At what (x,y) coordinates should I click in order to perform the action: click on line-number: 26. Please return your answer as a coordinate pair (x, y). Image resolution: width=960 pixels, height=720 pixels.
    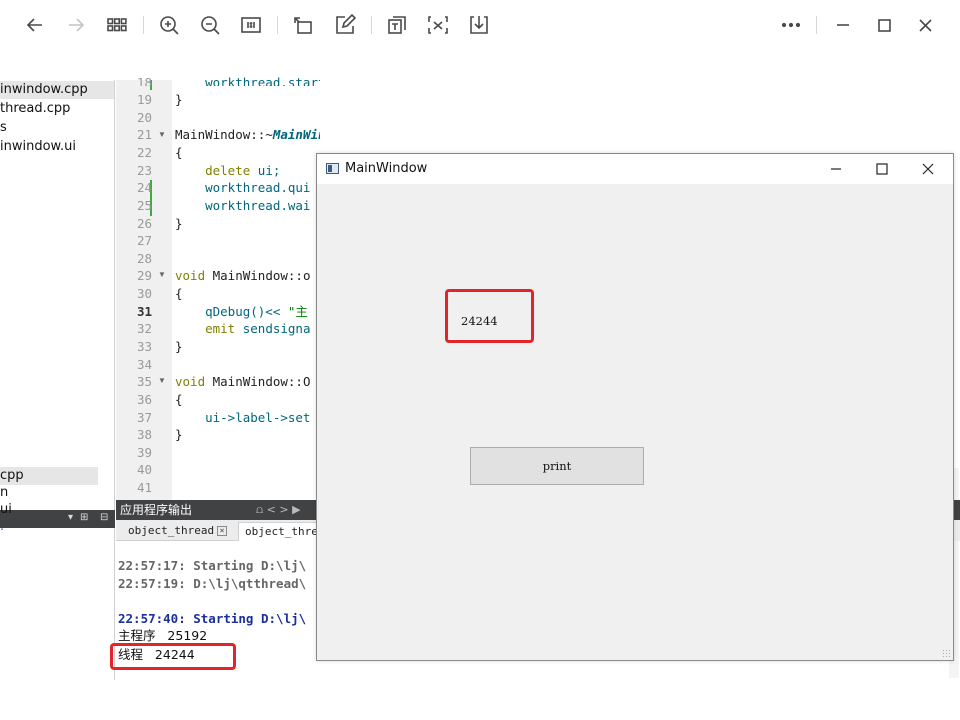
    Looking at the image, I should click on (144, 223).